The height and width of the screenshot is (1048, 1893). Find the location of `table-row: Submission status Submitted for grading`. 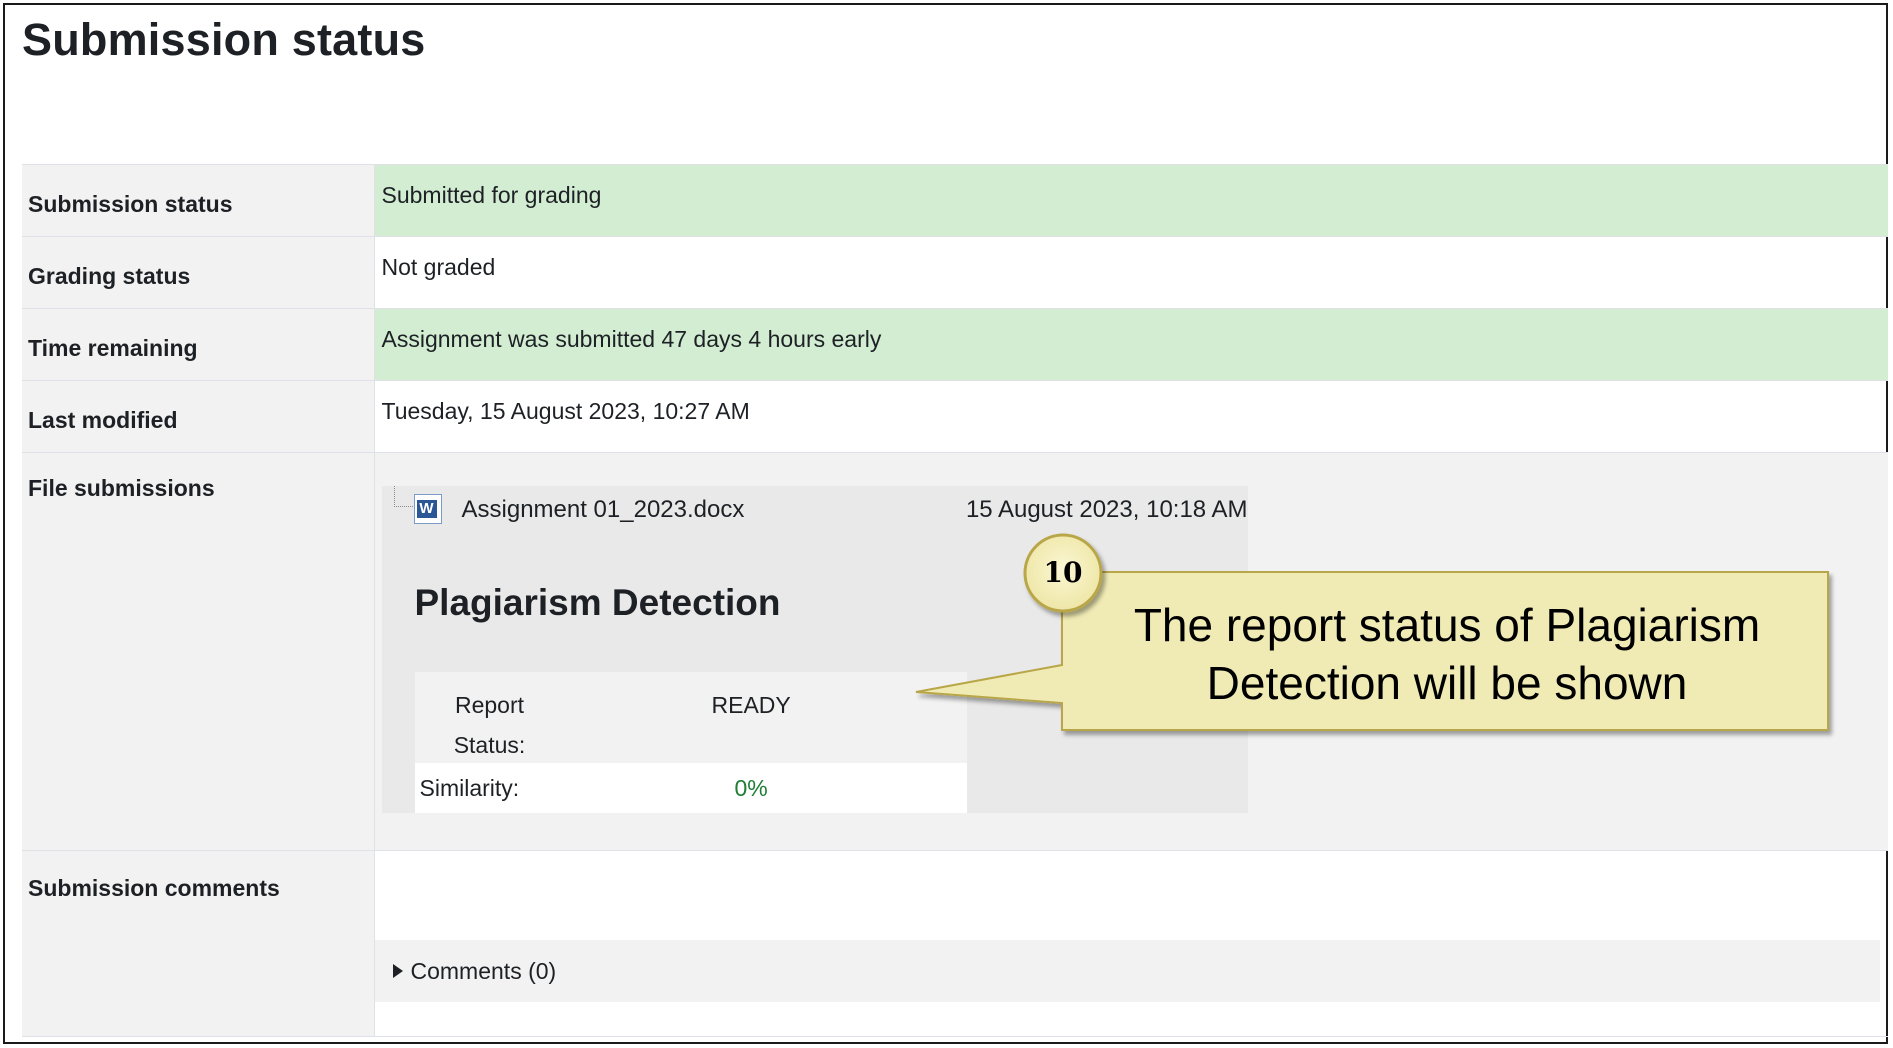

table-row: Submission status Submitted for grading is located at coordinates (955, 200).